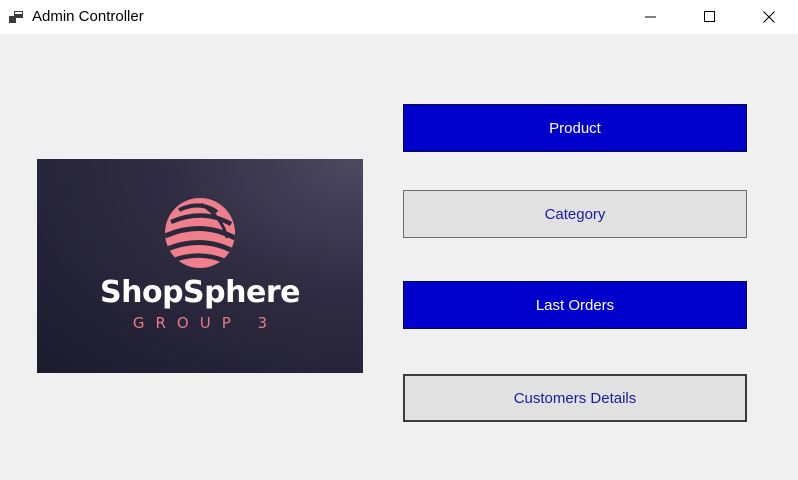 The height and width of the screenshot is (480, 798). Describe the element at coordinates (200, 233) in the screenshot. I see `striped-globe-icon` at that location.